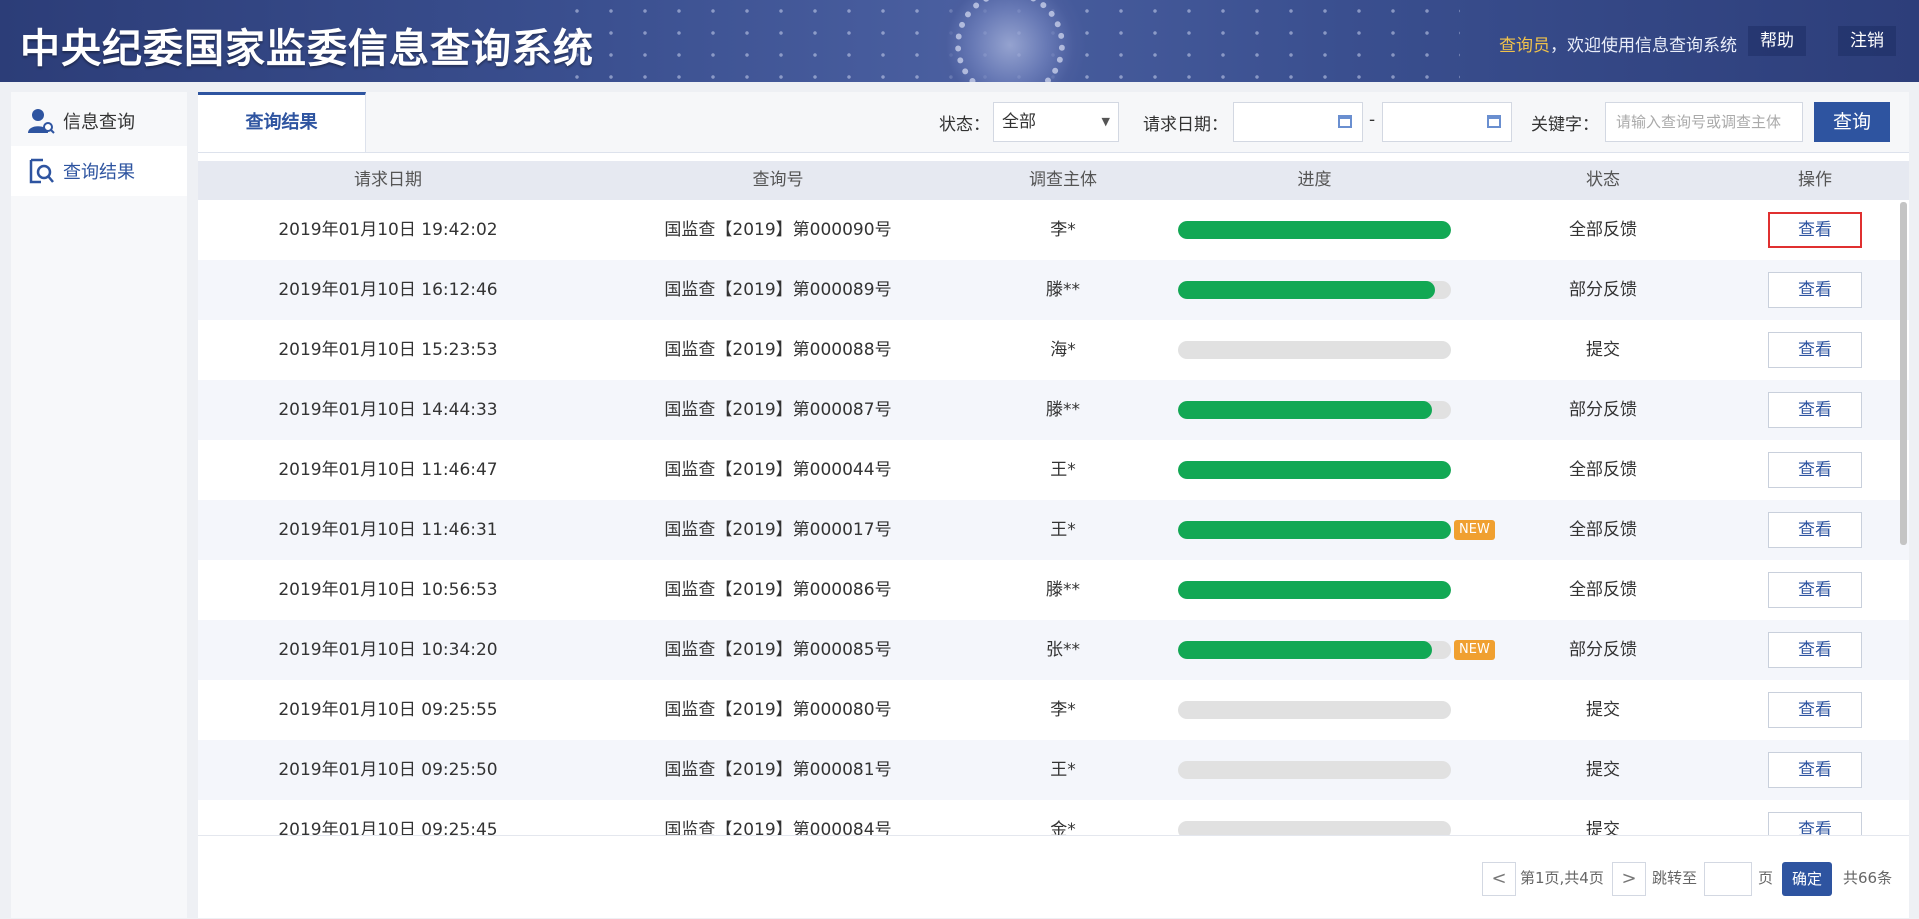  Describe the element at coordinates (1807, 879) in the screenshot. I see `jump-confirm-button: 确定` at that location.